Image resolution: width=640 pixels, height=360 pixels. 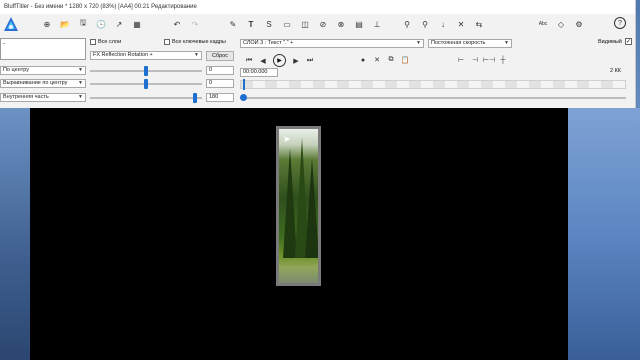 I want to click on next-icon: ▶, so click(x=296, y=61).